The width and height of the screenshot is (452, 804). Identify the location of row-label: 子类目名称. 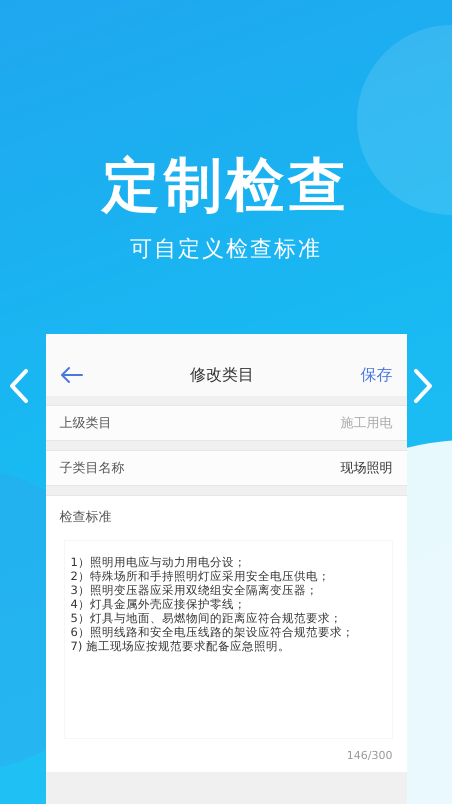
(92, 468).